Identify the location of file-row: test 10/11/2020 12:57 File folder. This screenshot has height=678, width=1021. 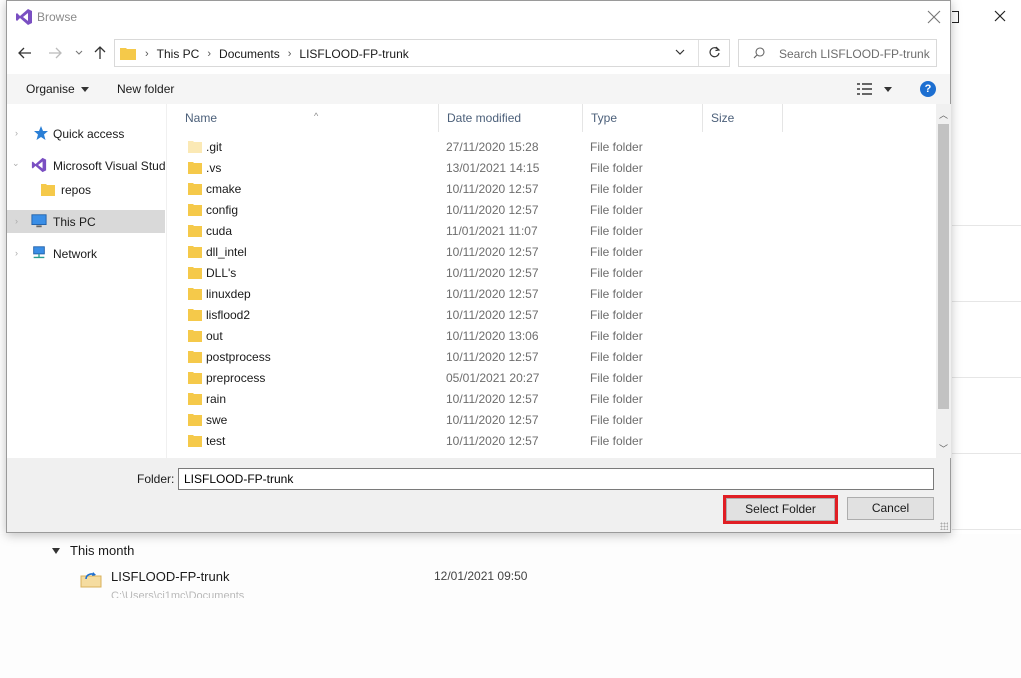
(552, 440).